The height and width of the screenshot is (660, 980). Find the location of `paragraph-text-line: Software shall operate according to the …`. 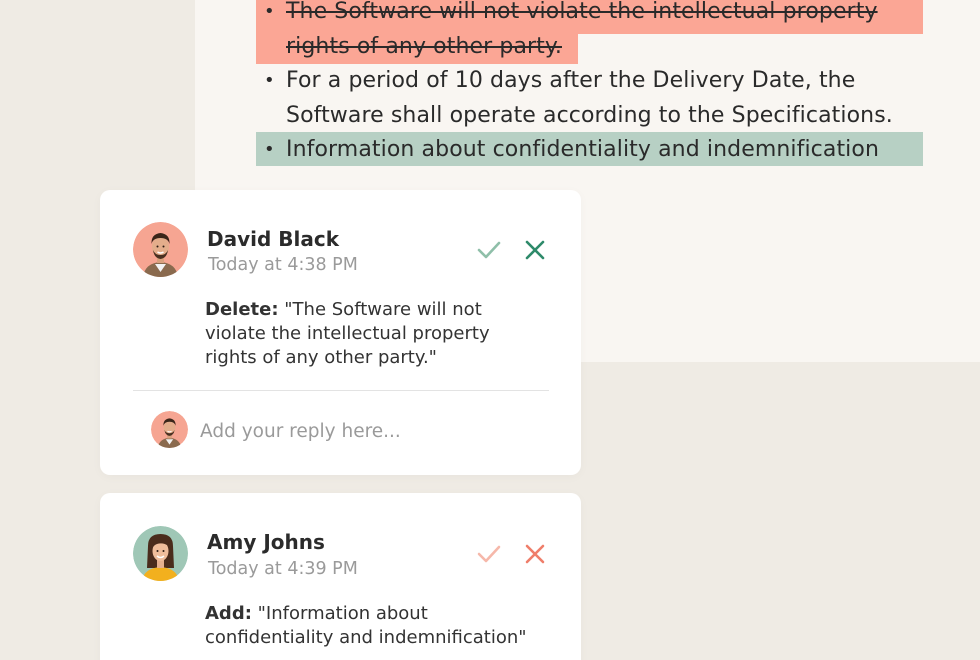

paragraph-text-line: Software shall operate according to the … is located at coordinates (589, 115).